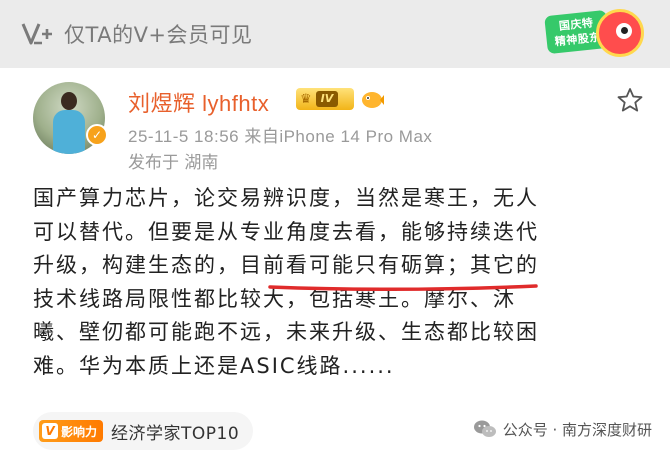  Describe the element at coordinates (484, 428) in the screenshot. I see `wechat-icon` at that location.